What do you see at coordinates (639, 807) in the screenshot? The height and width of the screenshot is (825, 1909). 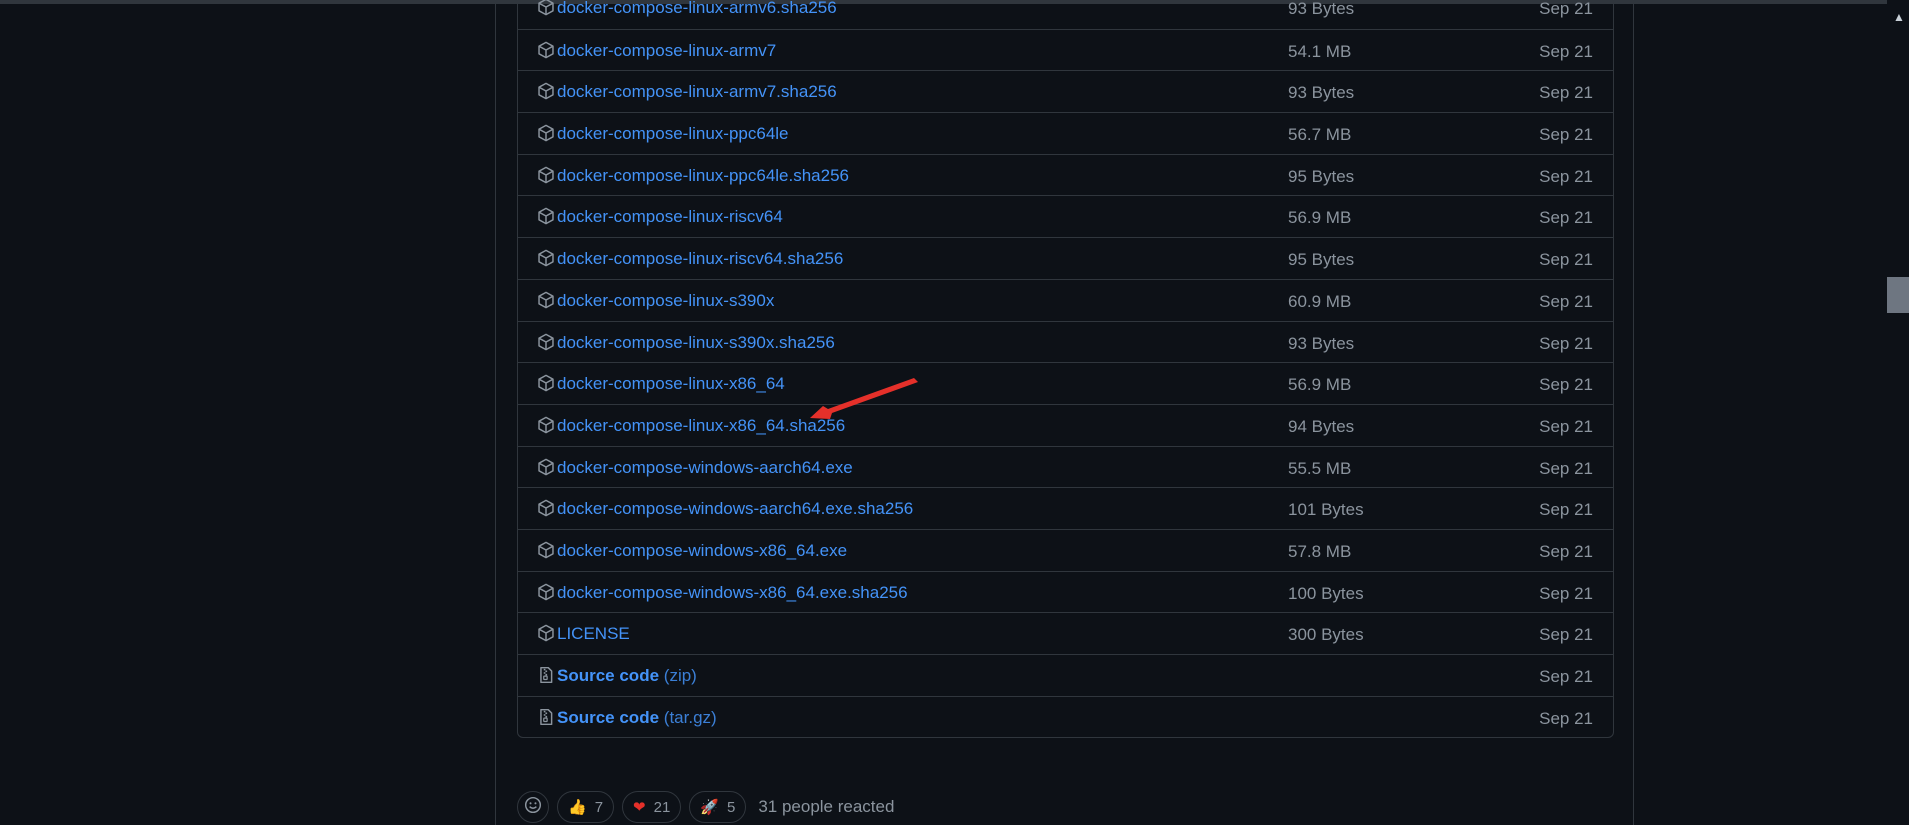 I see `heart-icon: ❤` at bounding box center [639, 807].